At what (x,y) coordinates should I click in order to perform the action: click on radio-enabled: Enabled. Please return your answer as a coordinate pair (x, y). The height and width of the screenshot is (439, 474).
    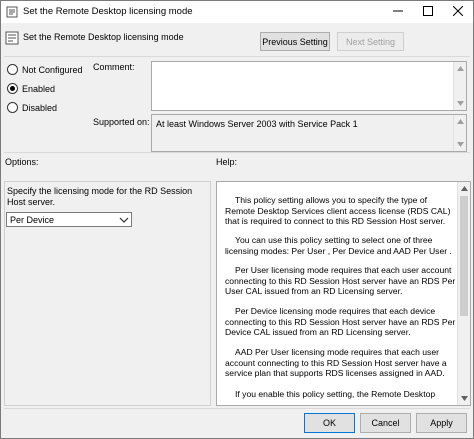
    Looking at the image, I should click on (31, 88).